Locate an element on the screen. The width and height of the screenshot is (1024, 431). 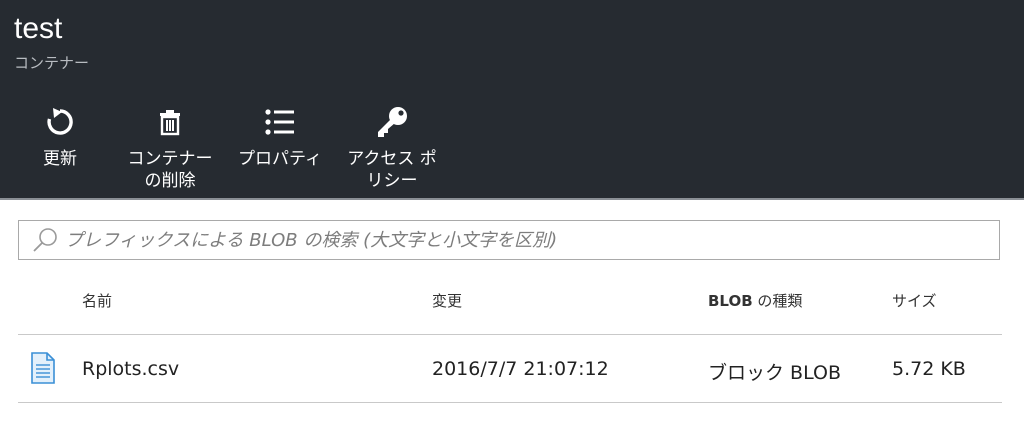
cell-modified: 2016/7/7 21:07:12 is located at coordinates (520, 369).